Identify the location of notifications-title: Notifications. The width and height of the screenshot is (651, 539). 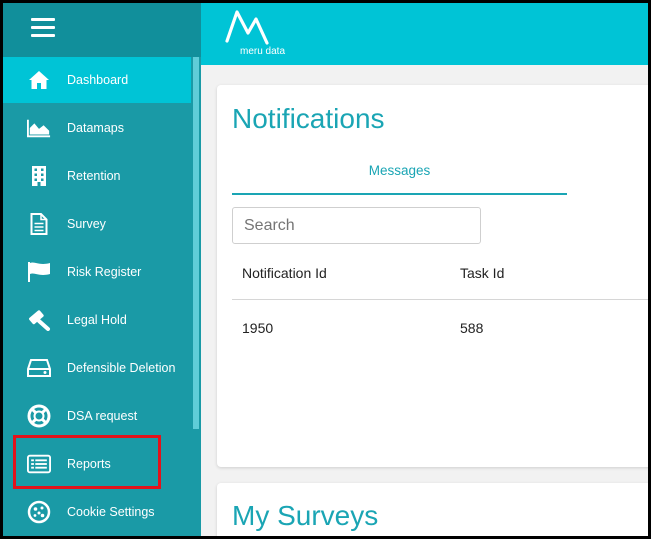
(308, 118).